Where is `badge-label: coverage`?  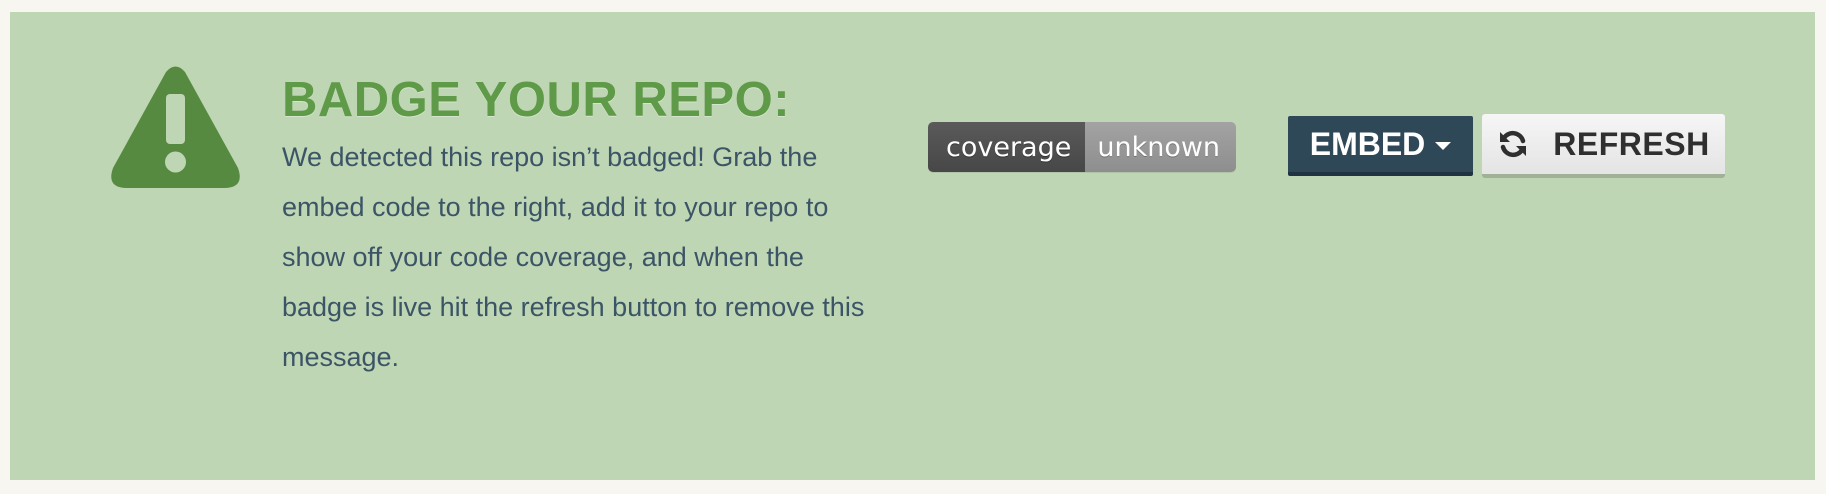
badge-label: coverage is located at coordinates (1007, 147).